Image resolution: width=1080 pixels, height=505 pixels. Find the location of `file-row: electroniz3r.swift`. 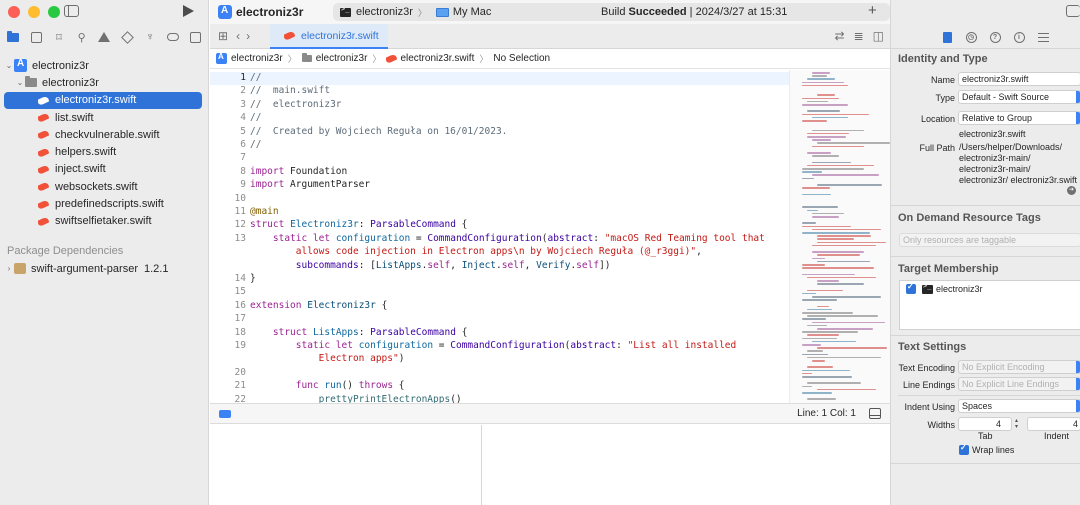

file-row: electroniz3r.swift is located at coordinates (103, 100).